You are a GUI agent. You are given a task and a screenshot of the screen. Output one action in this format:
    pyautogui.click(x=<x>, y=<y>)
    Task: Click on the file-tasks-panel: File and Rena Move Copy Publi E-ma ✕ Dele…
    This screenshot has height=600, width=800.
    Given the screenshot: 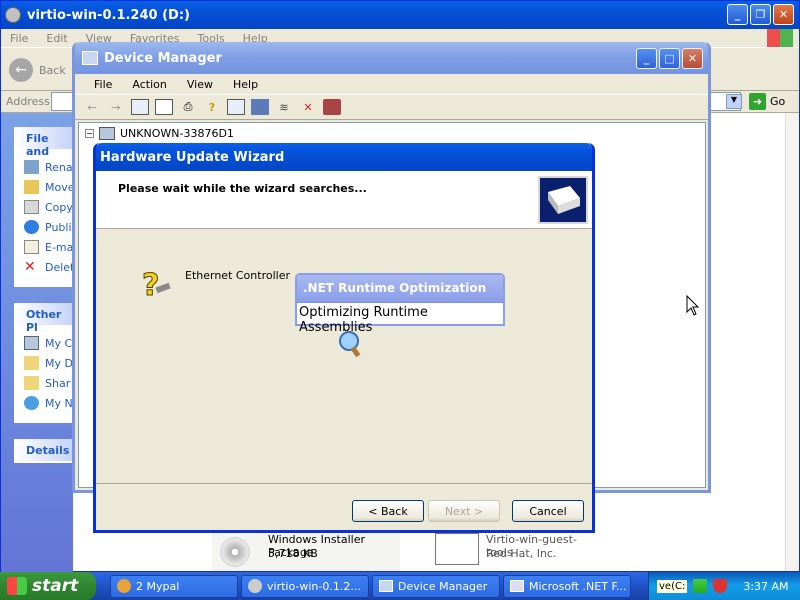 What is the action you would take?
    pyautogui.click(x=43, y=207)
    